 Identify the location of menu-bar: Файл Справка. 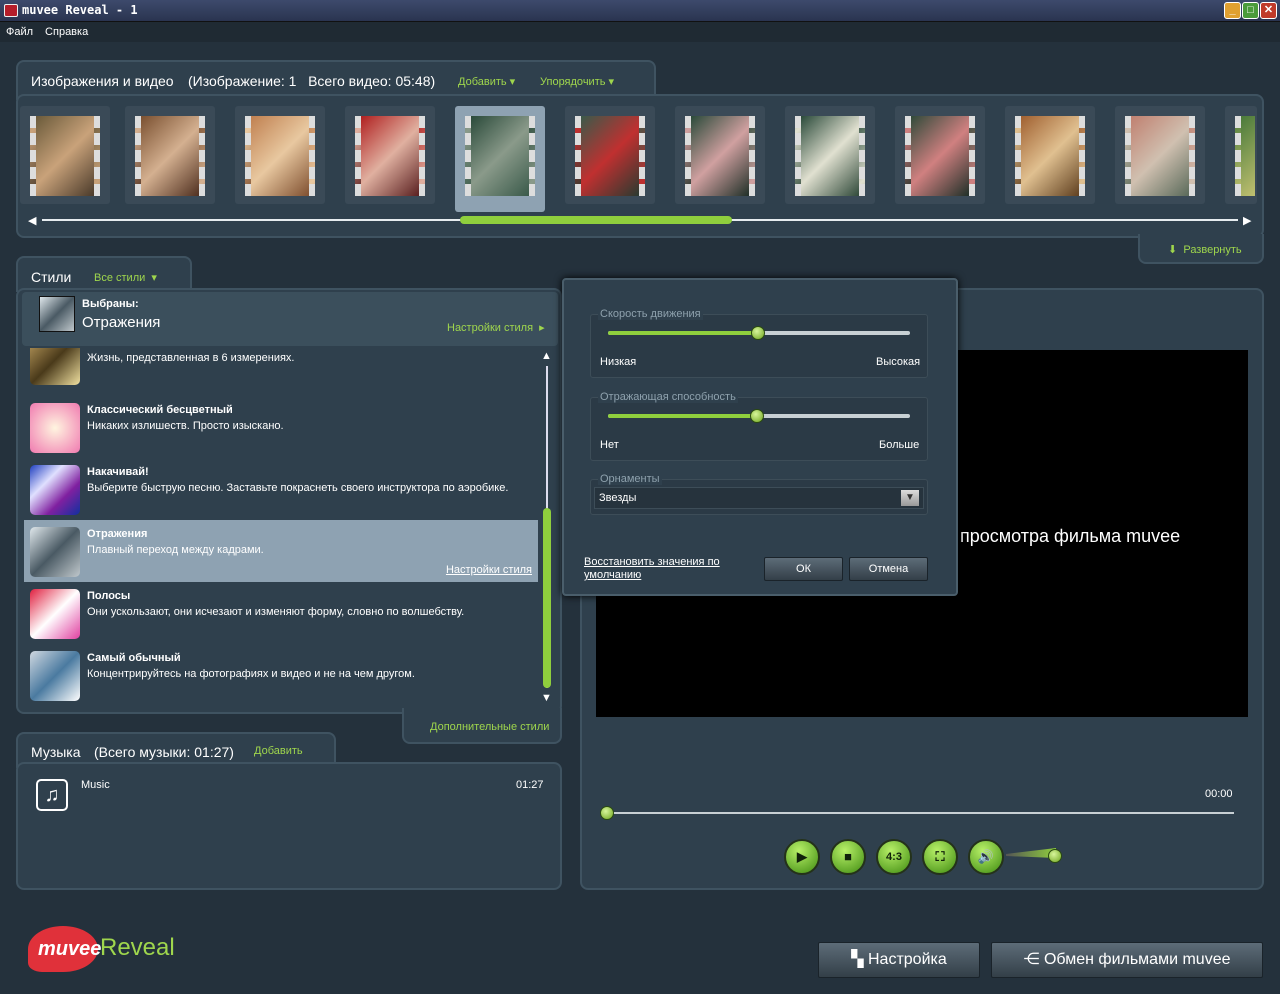
(640, 32).